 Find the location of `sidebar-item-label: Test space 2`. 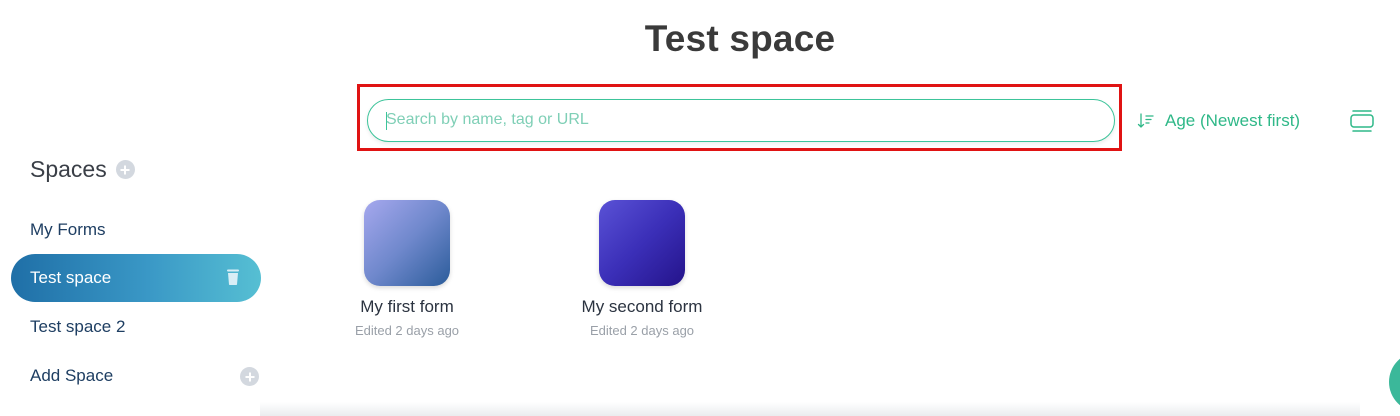

sidebar-item-label: Test space 2 is located at coordinates (78, 326).